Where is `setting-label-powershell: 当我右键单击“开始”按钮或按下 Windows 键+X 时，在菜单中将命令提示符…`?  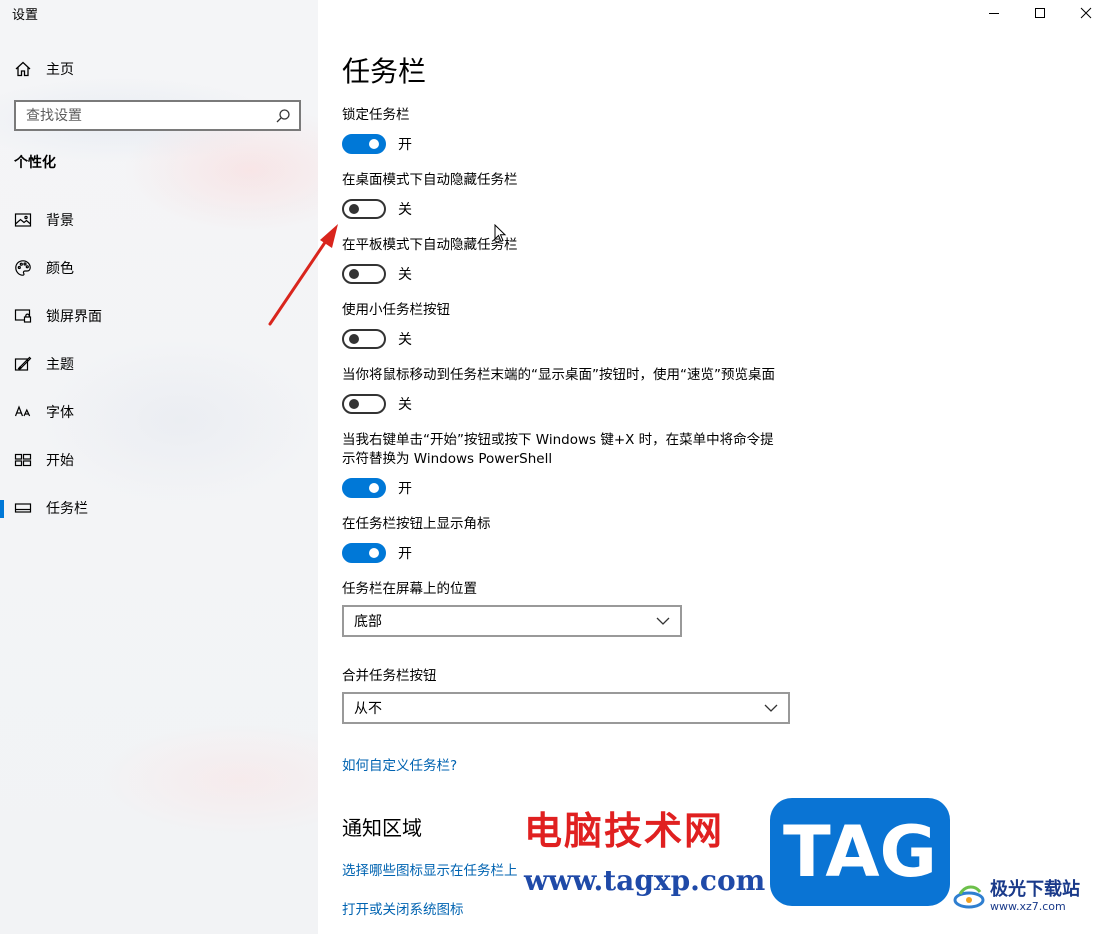 setting-label-powershell: 当我右键单击“开始”按钮或按下 Windows 键+X 时，在菜单中将命令提示符… is located at coordinates (558, 449).